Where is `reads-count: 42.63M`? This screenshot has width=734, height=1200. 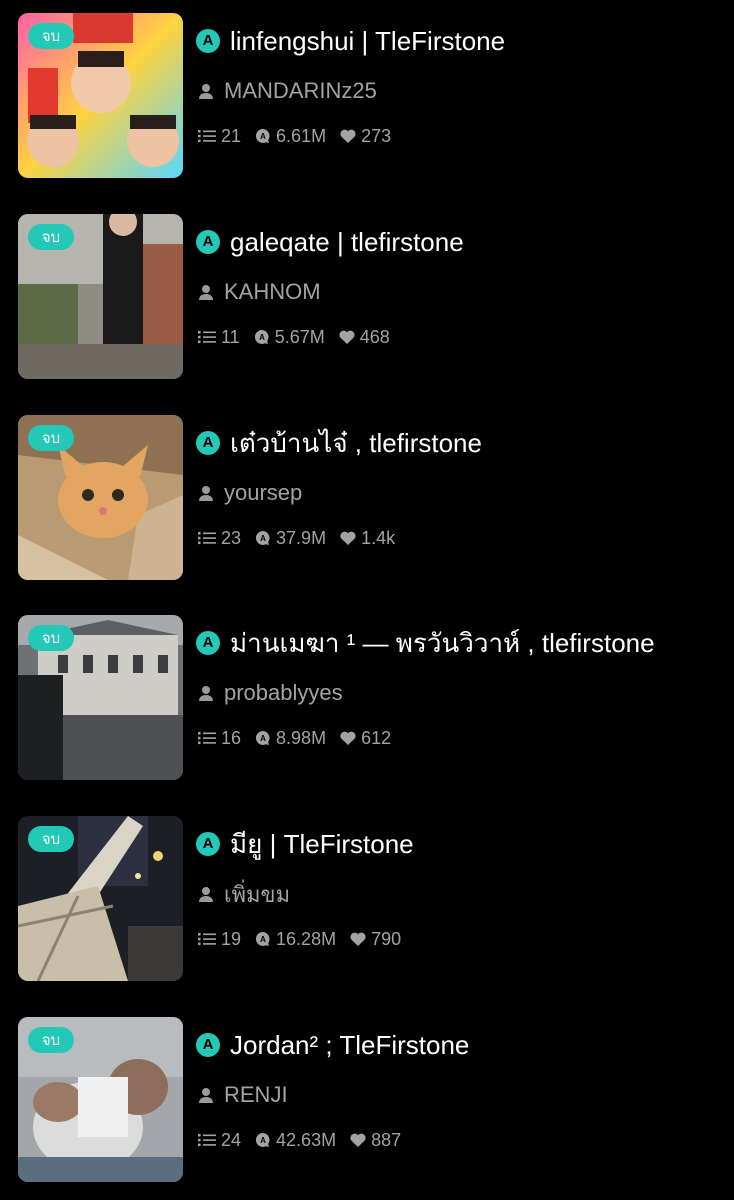 reads-count: 42.63M is located at coordinates (306, 1139).